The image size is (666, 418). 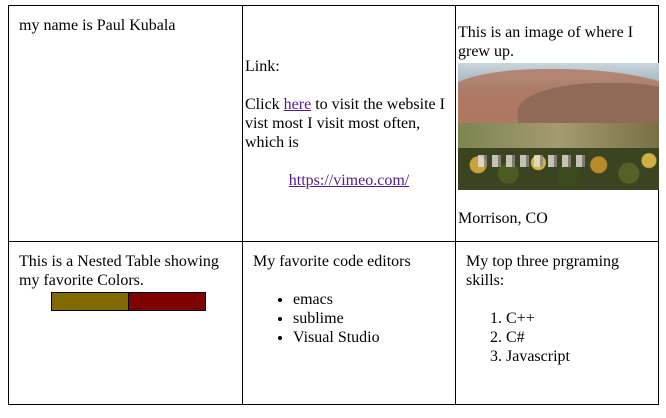 I want to click on hometown-photo, so click(x=558, y=126).